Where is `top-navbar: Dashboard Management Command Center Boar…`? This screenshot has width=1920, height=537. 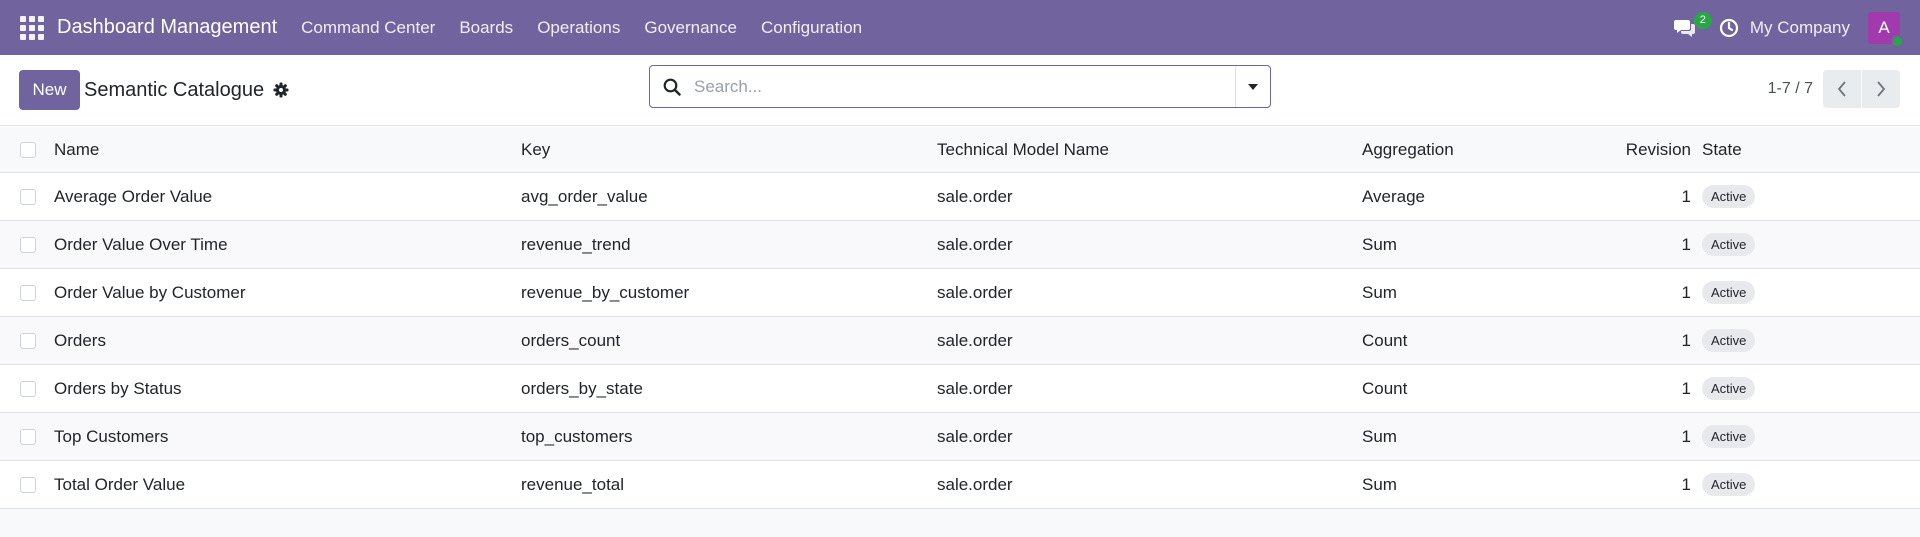 top-navbar: Dashboard Management Command Center Boar… is located at coordinates (960, 27).